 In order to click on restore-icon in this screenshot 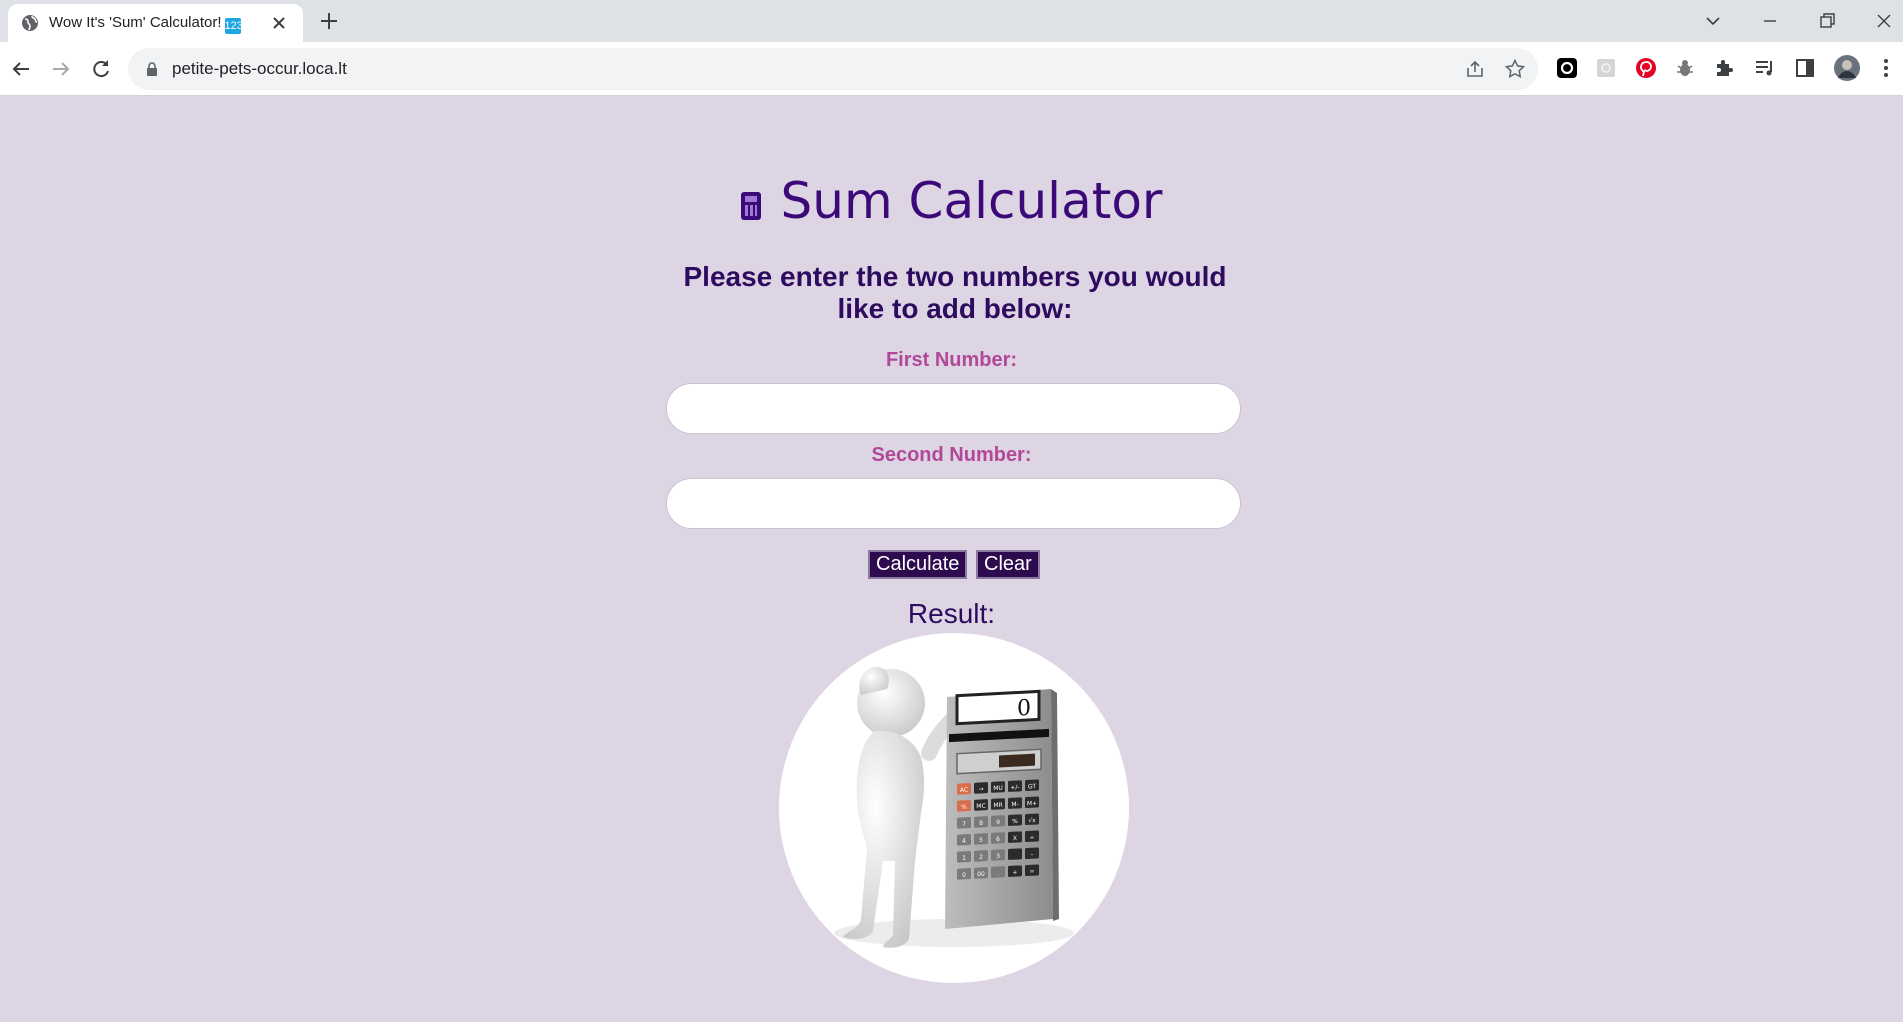, I will do `click(1827, 21)`.